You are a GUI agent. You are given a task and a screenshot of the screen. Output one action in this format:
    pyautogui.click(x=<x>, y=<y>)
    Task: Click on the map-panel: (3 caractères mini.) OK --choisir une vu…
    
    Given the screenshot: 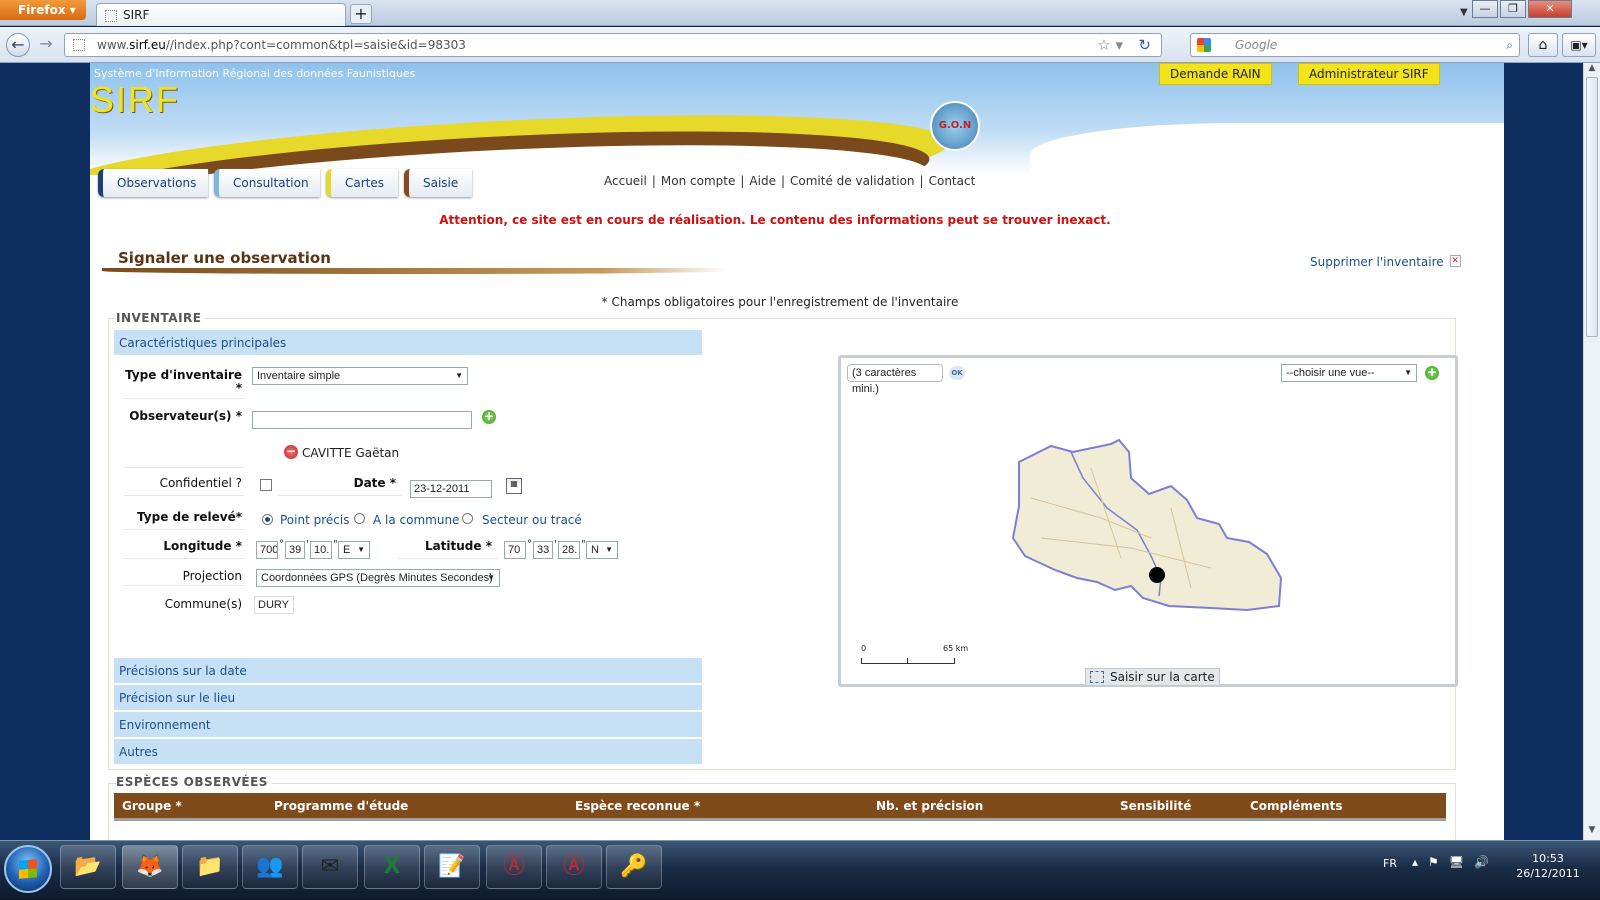 What is the action you would take?
    pyautogui.click(x=1148, y=521)
    